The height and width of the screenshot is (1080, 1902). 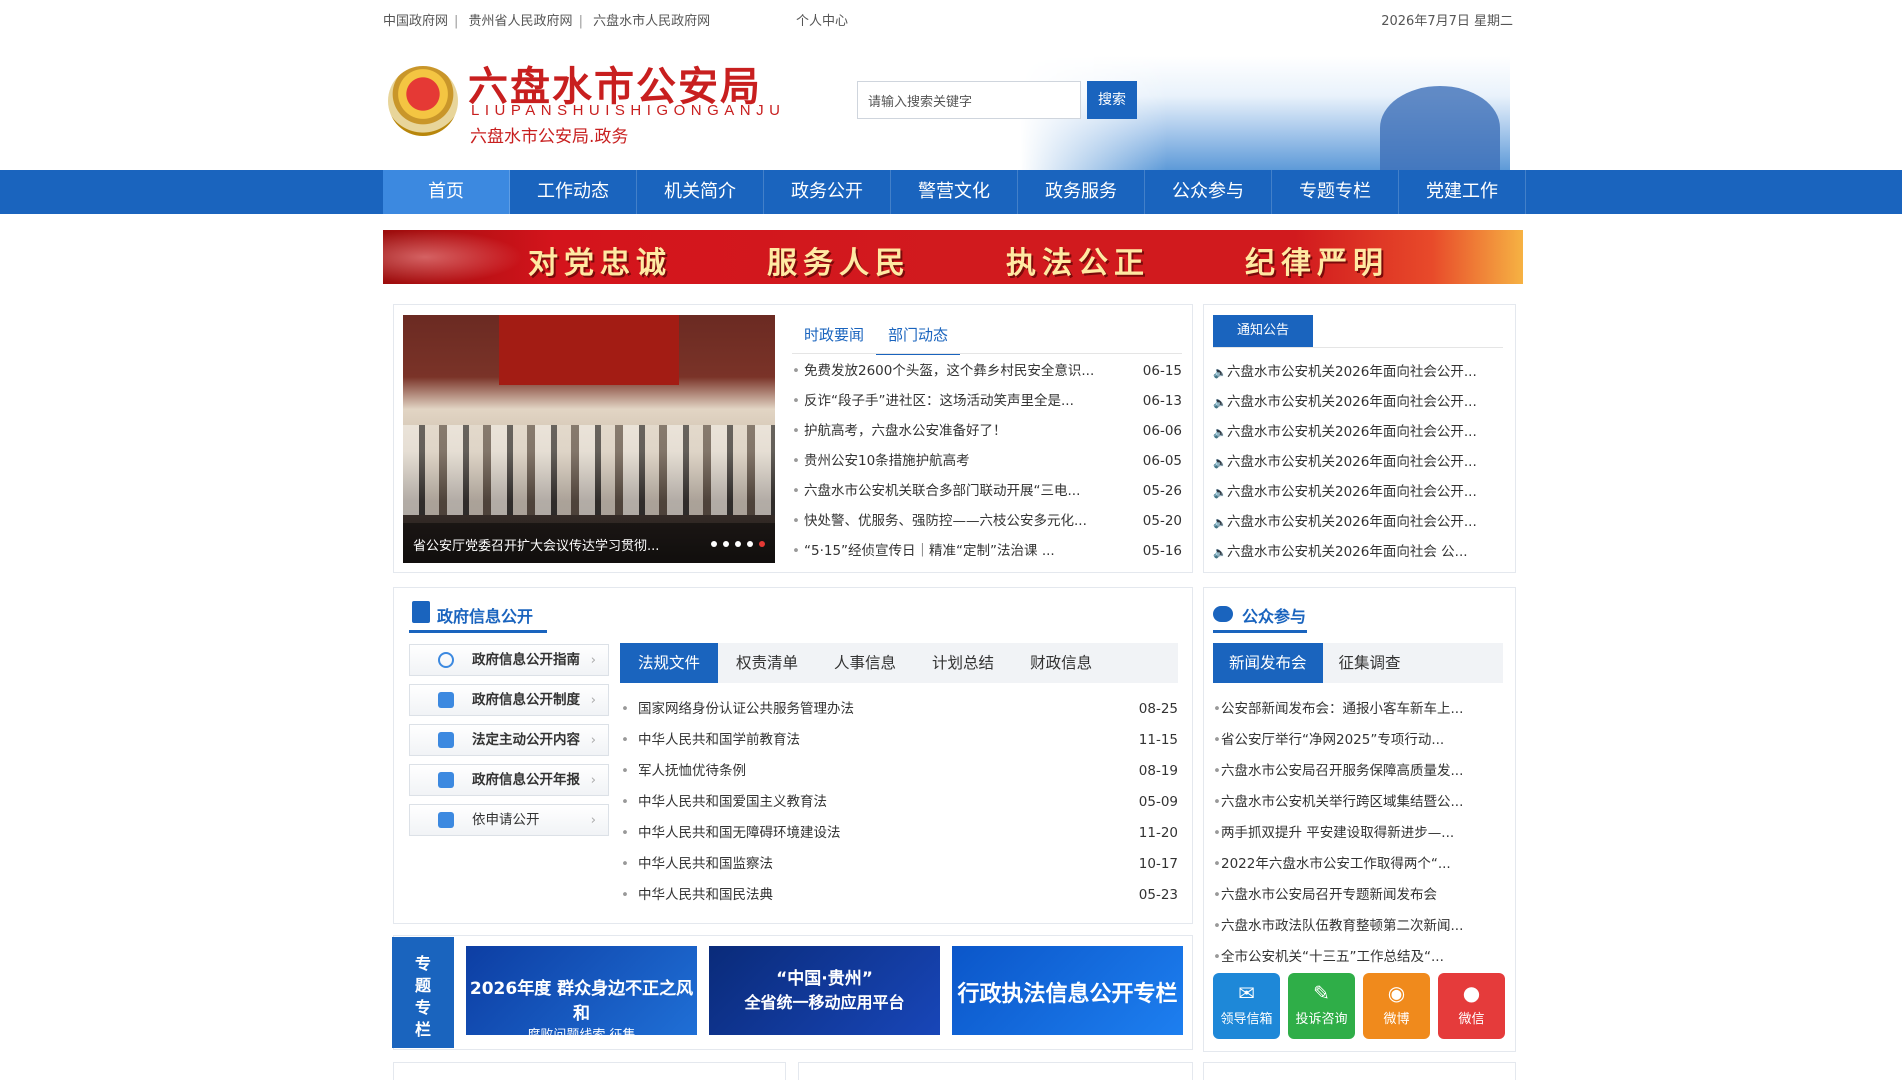 What do you see at coordinates (987, 525) in the screenshot?
I see `list-item: 快处警、优服务、强防控——六枝公安多元化...05-20` at bounding box center [987, 525].